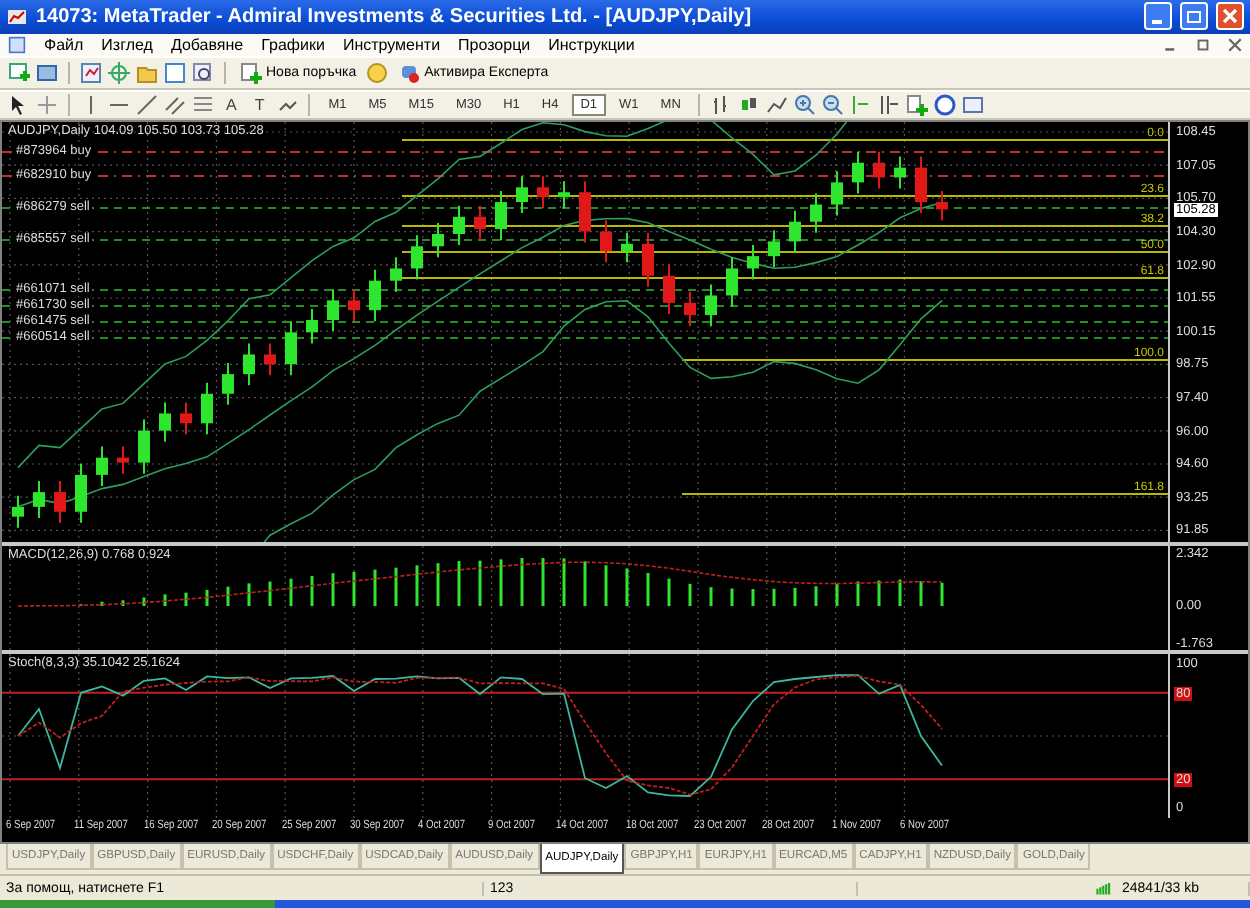 Image resolution: width=1250 pixels, height=908 pixels. Describe the element at coordinates (259, 105) in the screenshot. I see `text-tool-button: T` at that location.